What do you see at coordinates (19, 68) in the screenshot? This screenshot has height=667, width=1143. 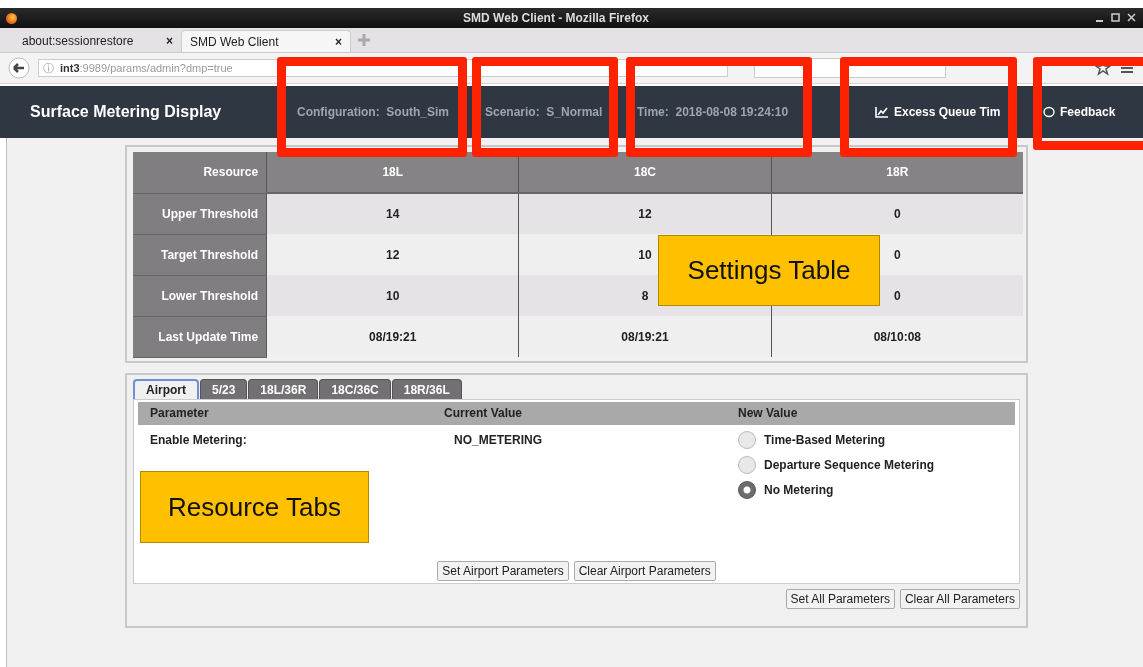 I see `back-icon` at bounding box center [19, 68].